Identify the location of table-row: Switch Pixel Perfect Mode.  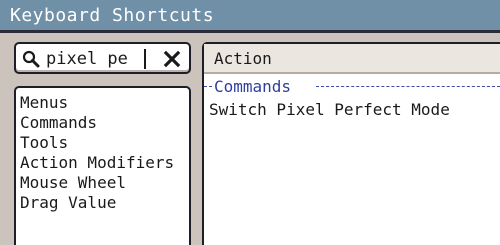
(352, 110).